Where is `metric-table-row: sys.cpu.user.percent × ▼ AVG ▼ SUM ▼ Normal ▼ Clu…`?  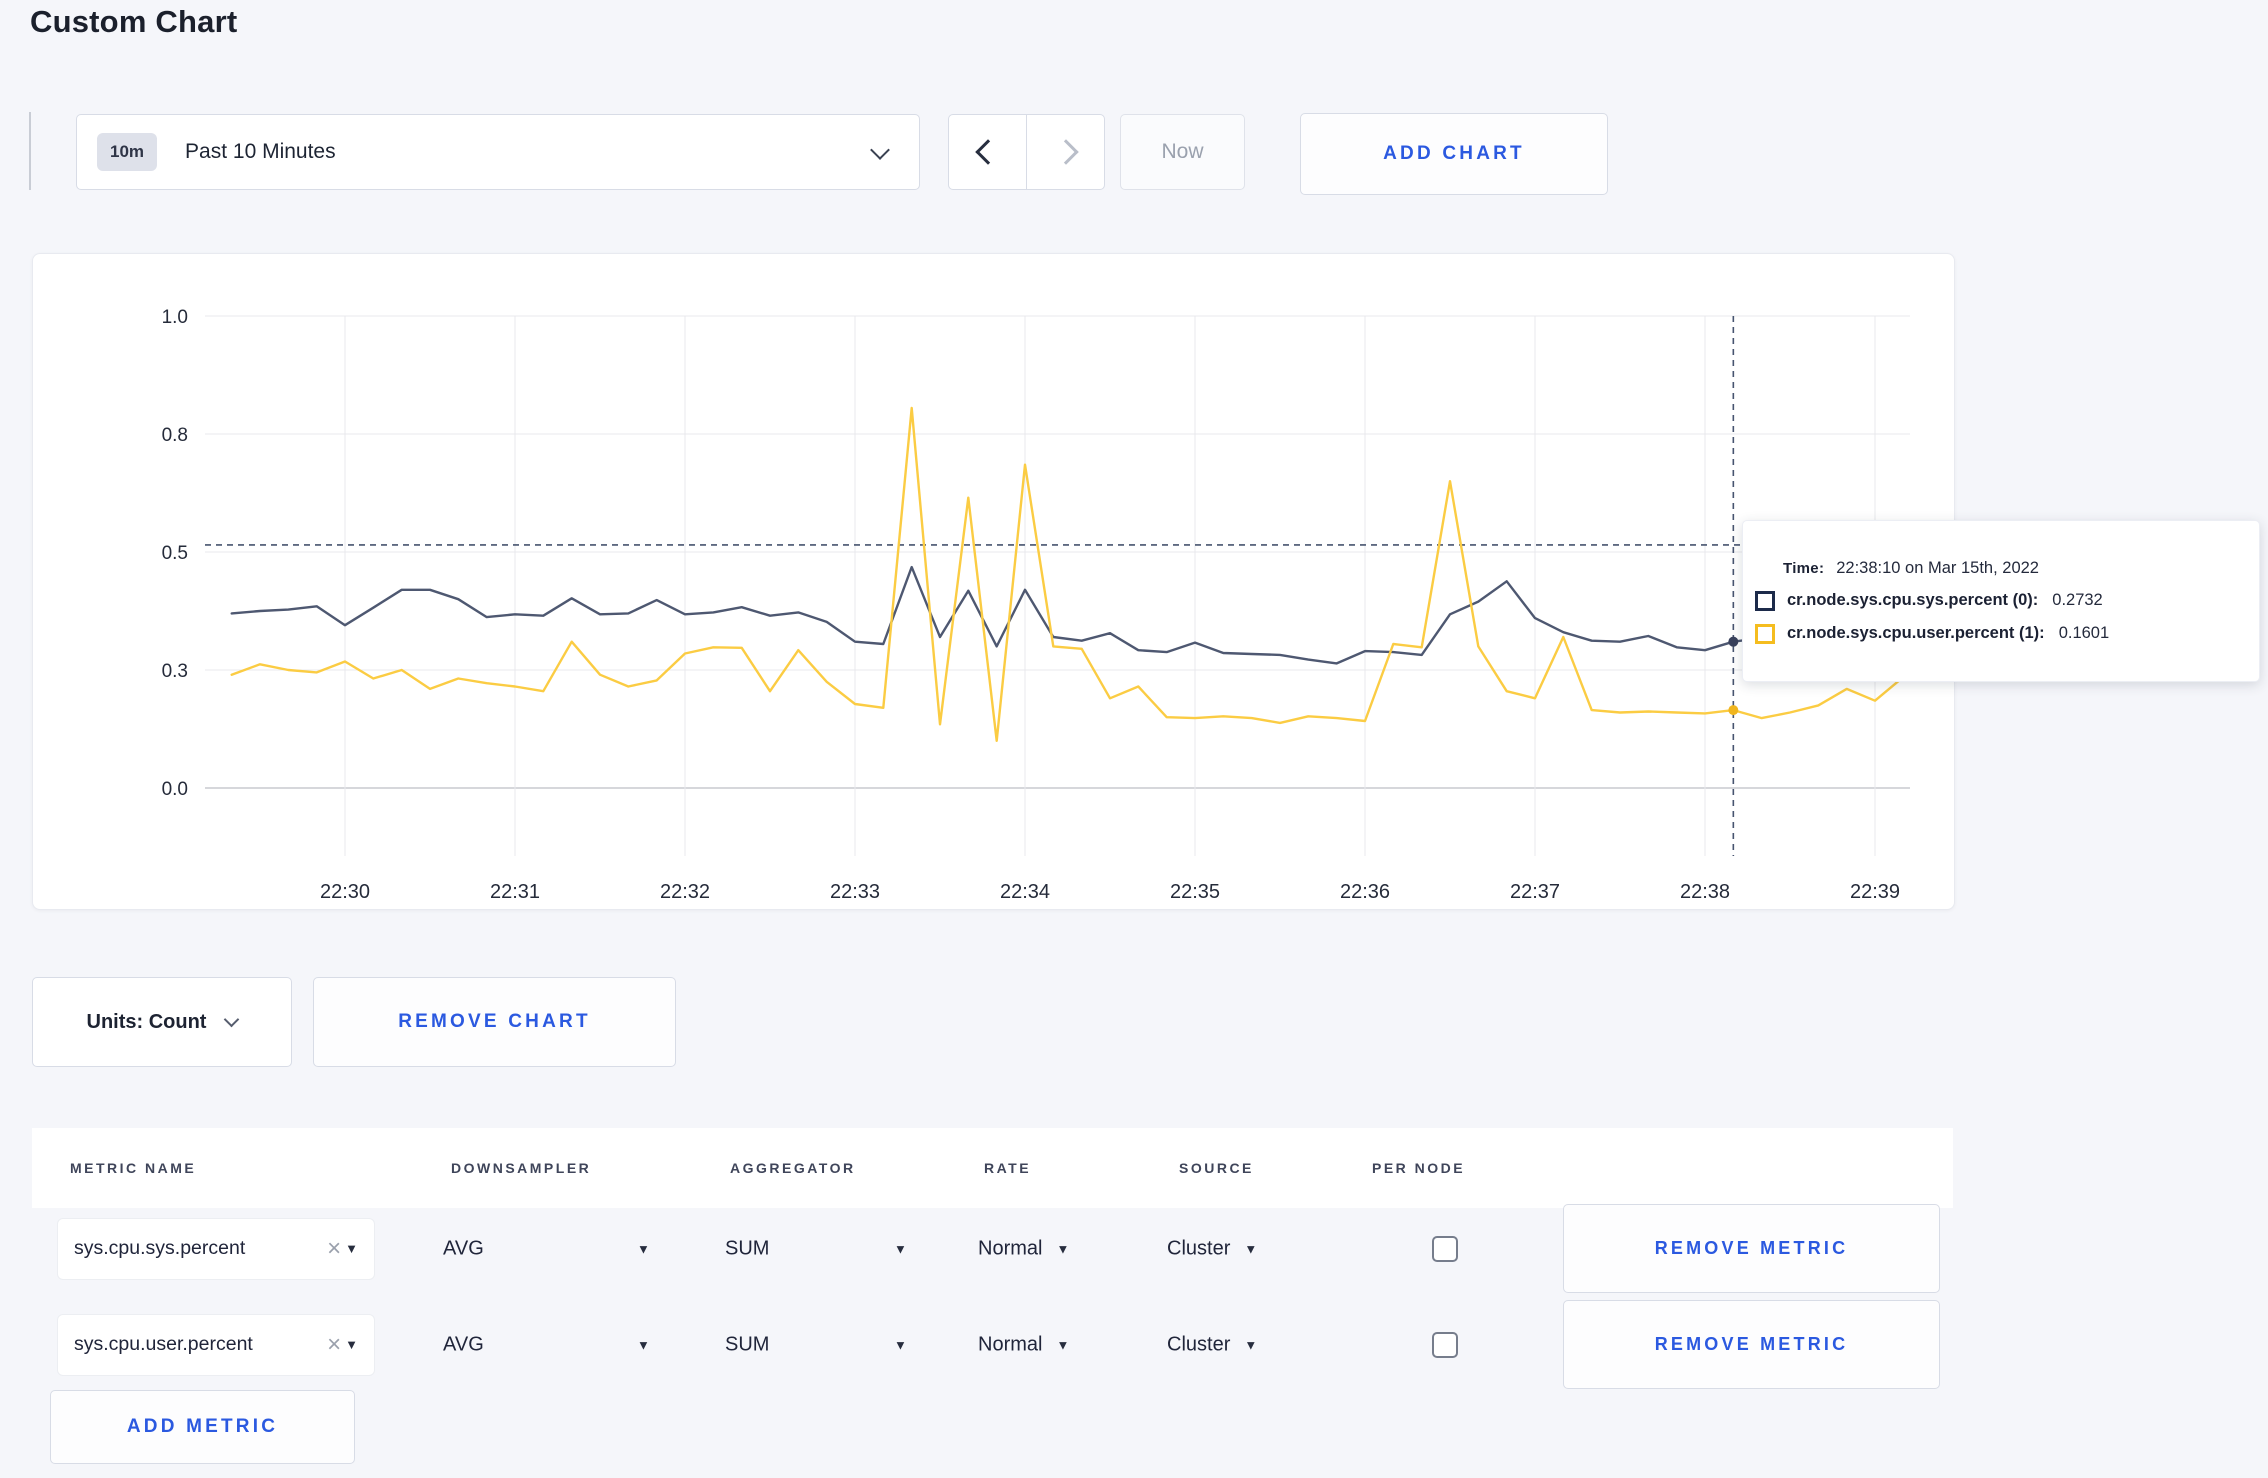 metric-table-row: sys.cpu.user.percent × ▼ AVG ▼ SUM ▼ Normal ▼ Clu… is located at coordinates (992, 1344).